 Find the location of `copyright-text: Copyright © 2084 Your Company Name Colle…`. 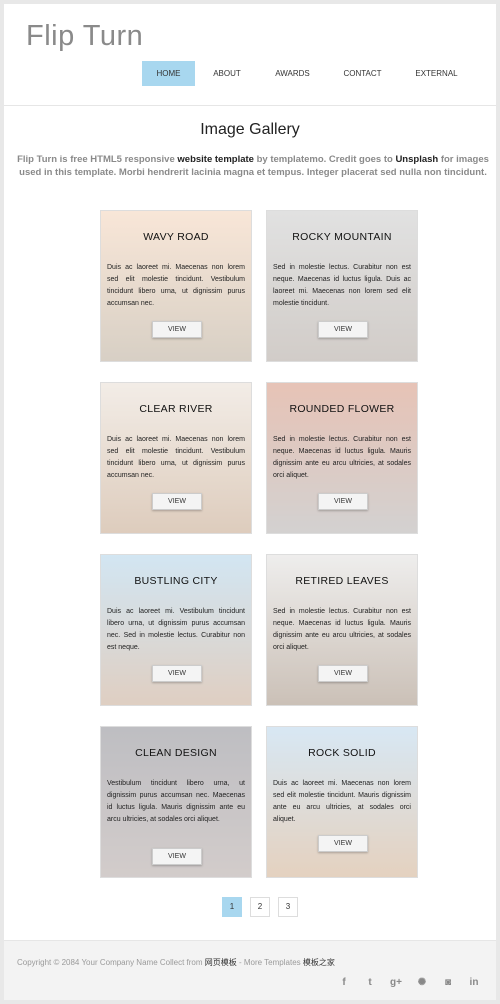

copyright-text: Copyright © 2084 Your Company Name Colle… is located at coordinates (111, 962).